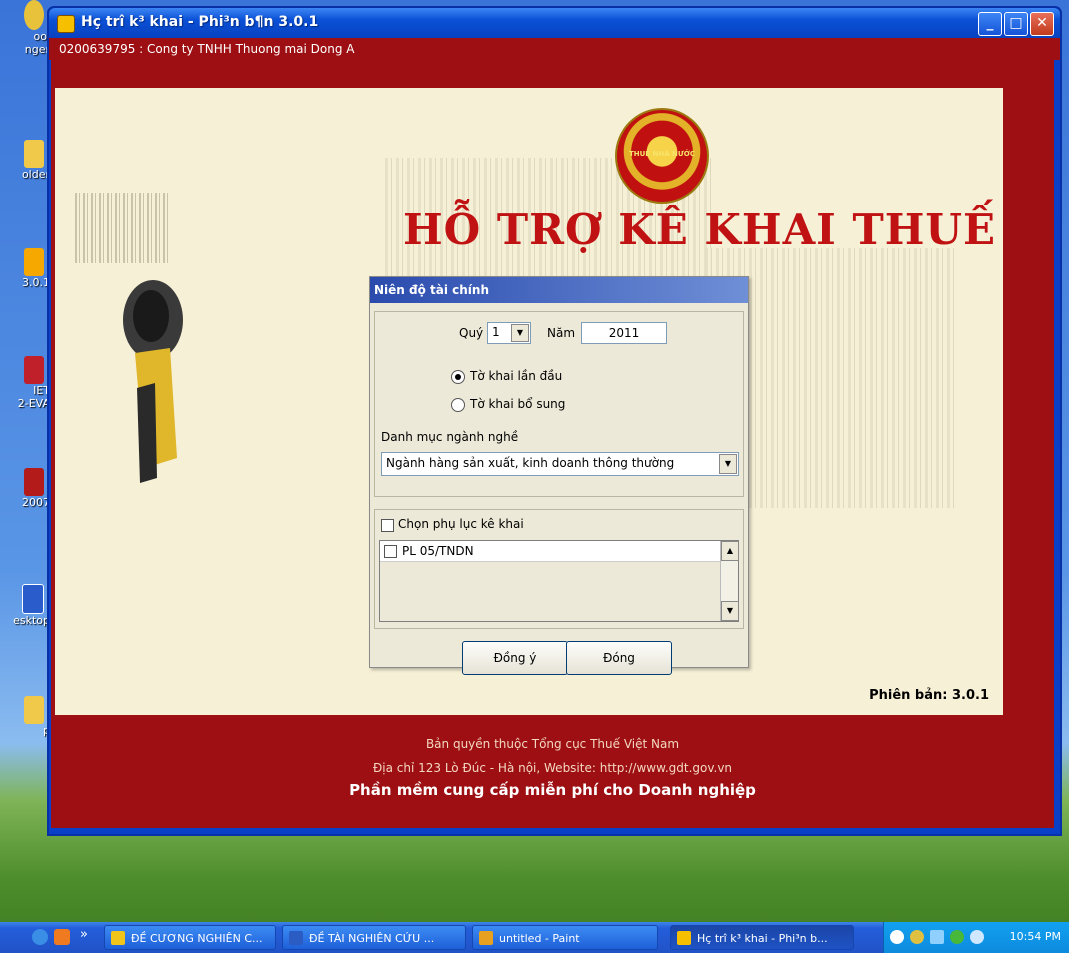 The height and width of the screenshot is (953, 1069). I want to click on appendix-list: PL 05/TNDN ▲ ▼, so click(559, 581).